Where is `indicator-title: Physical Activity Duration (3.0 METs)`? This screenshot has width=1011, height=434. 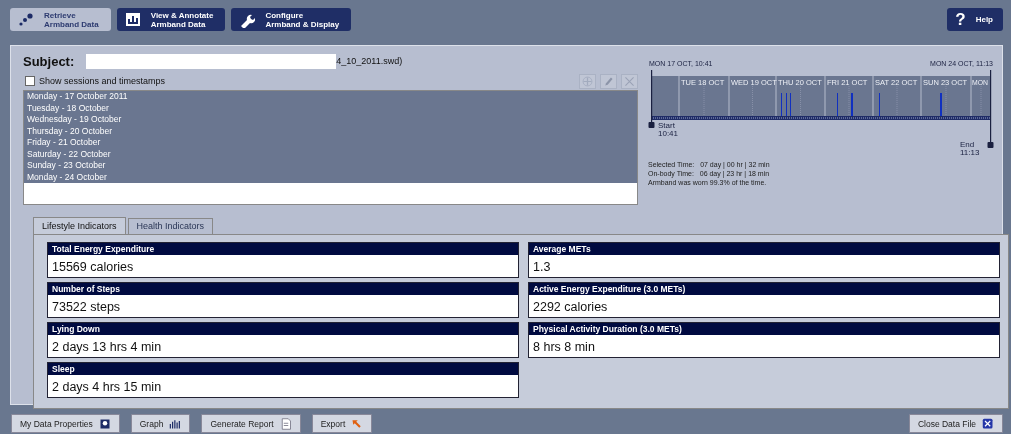 indicator-title: Physical Activity Duration (3.0 METs) is located at coordinates (764, 329).